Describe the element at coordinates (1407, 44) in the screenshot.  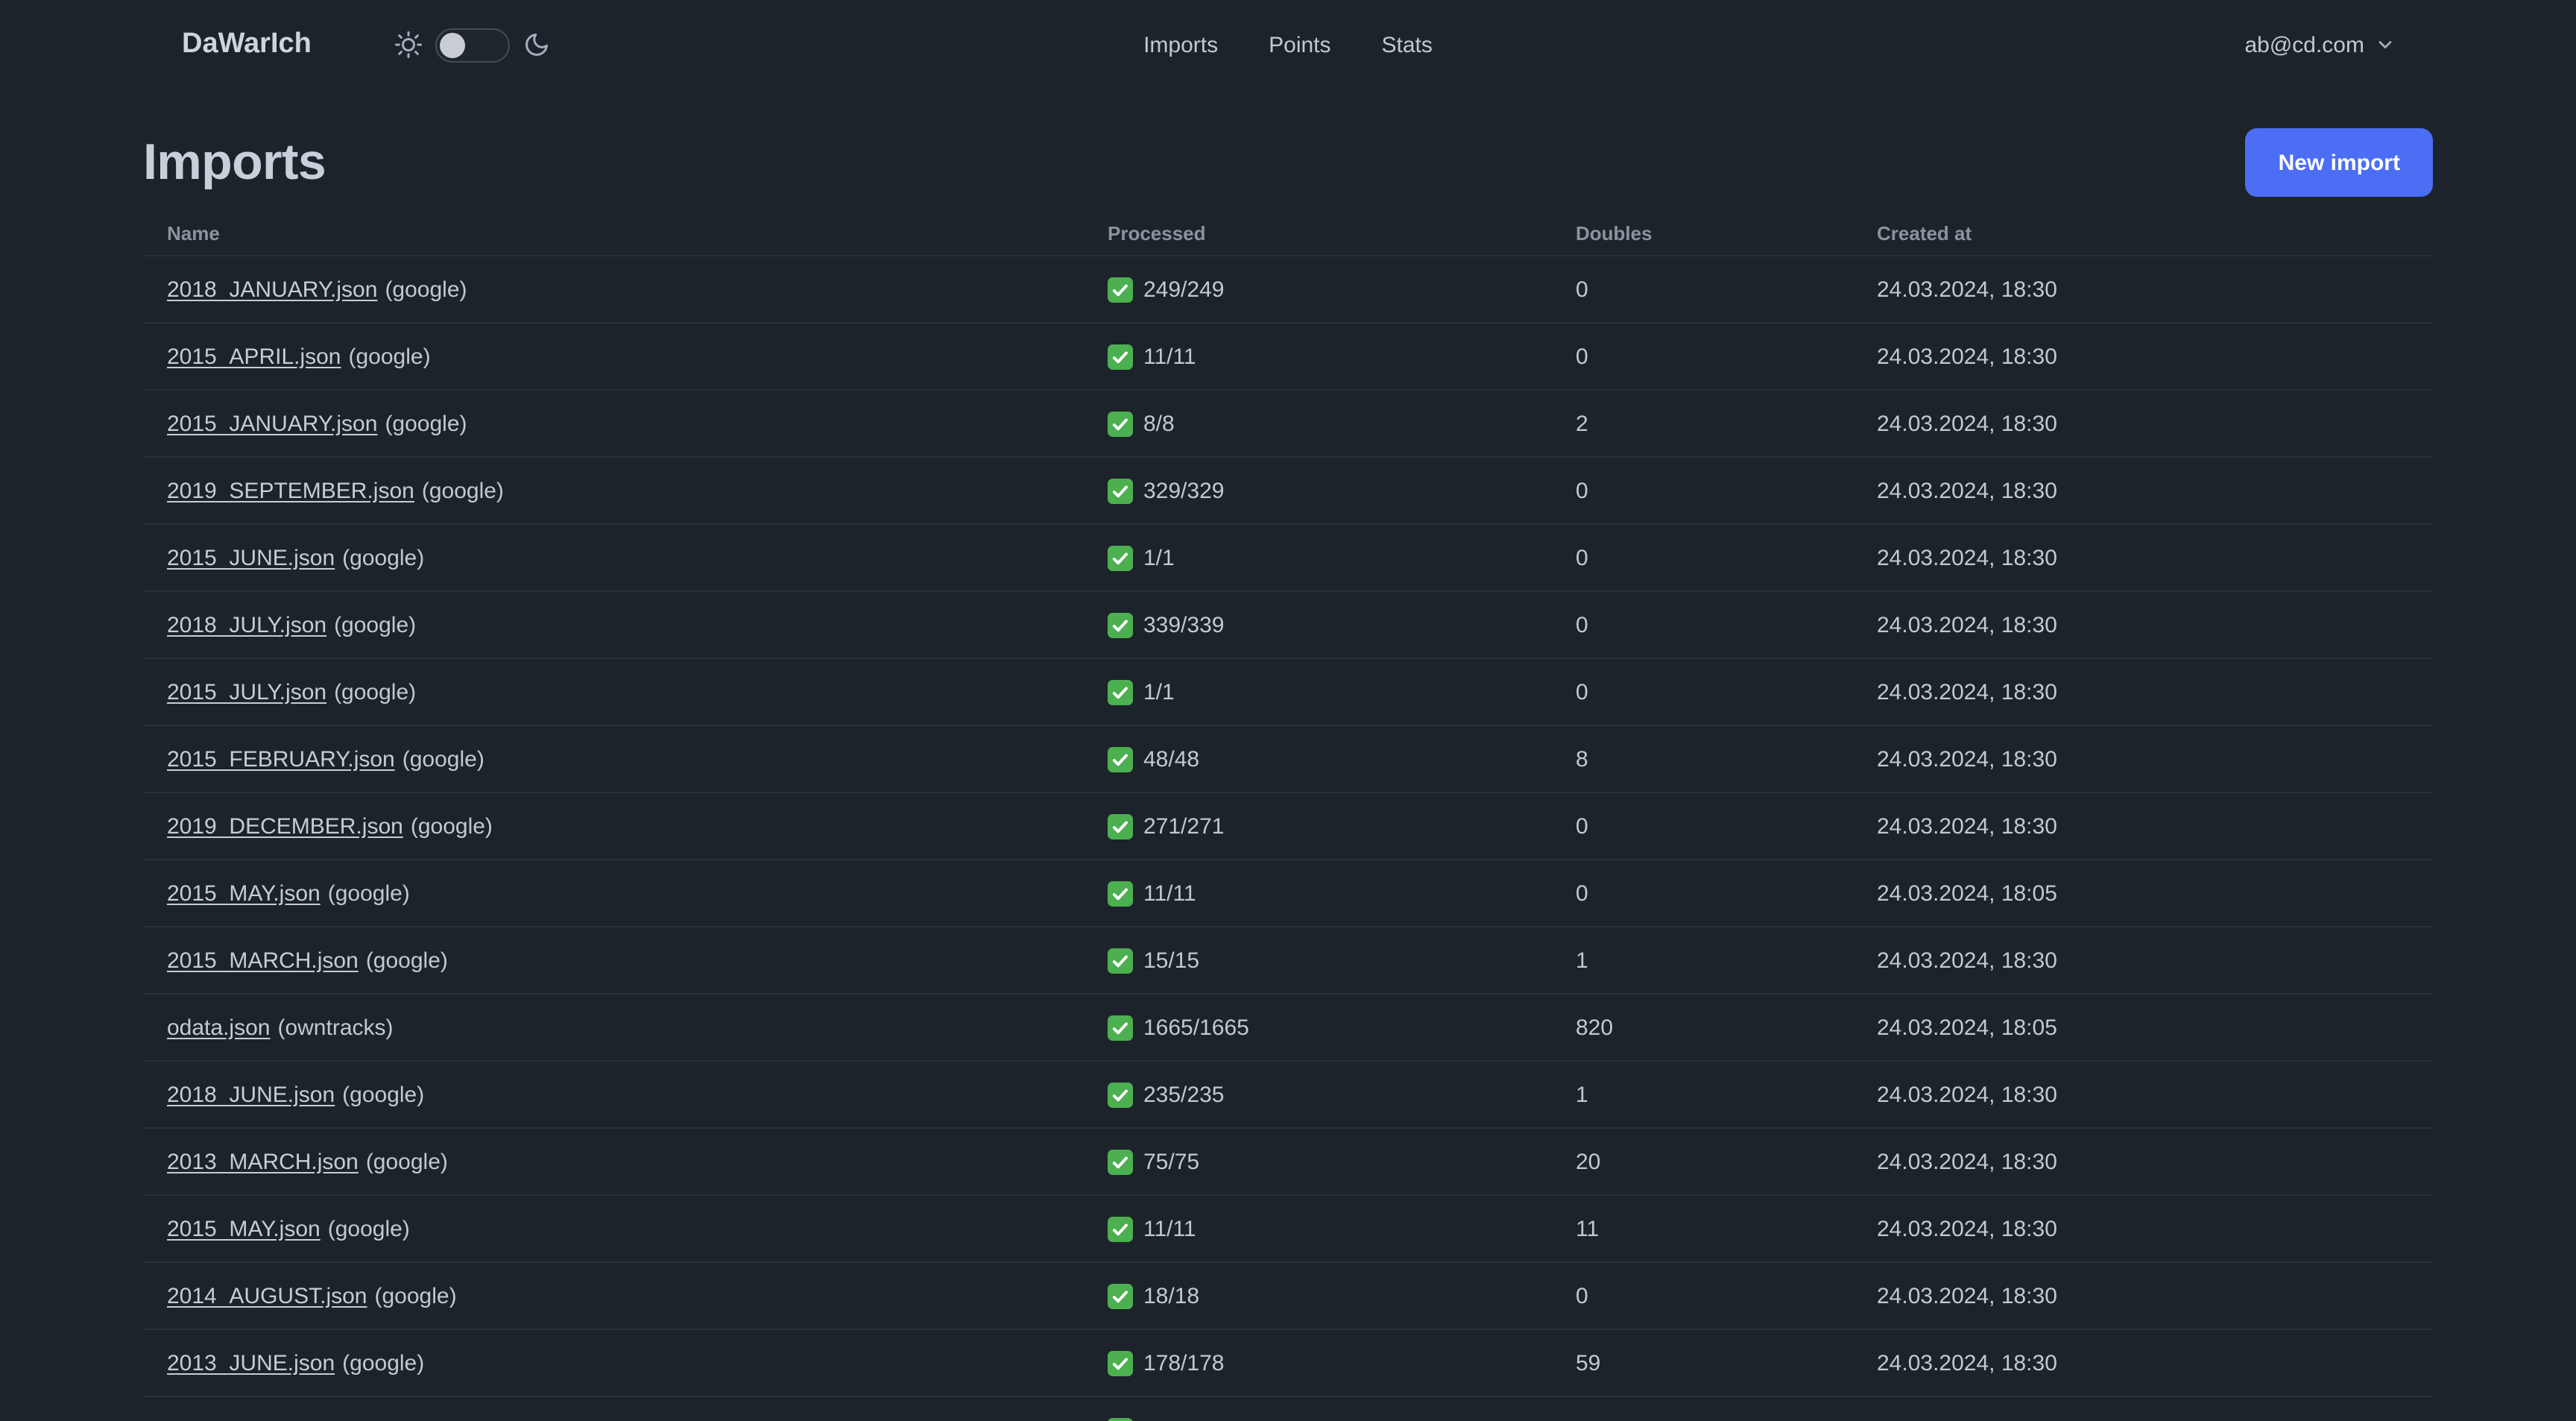
I see `nav-link-stats: Stats` at that location.